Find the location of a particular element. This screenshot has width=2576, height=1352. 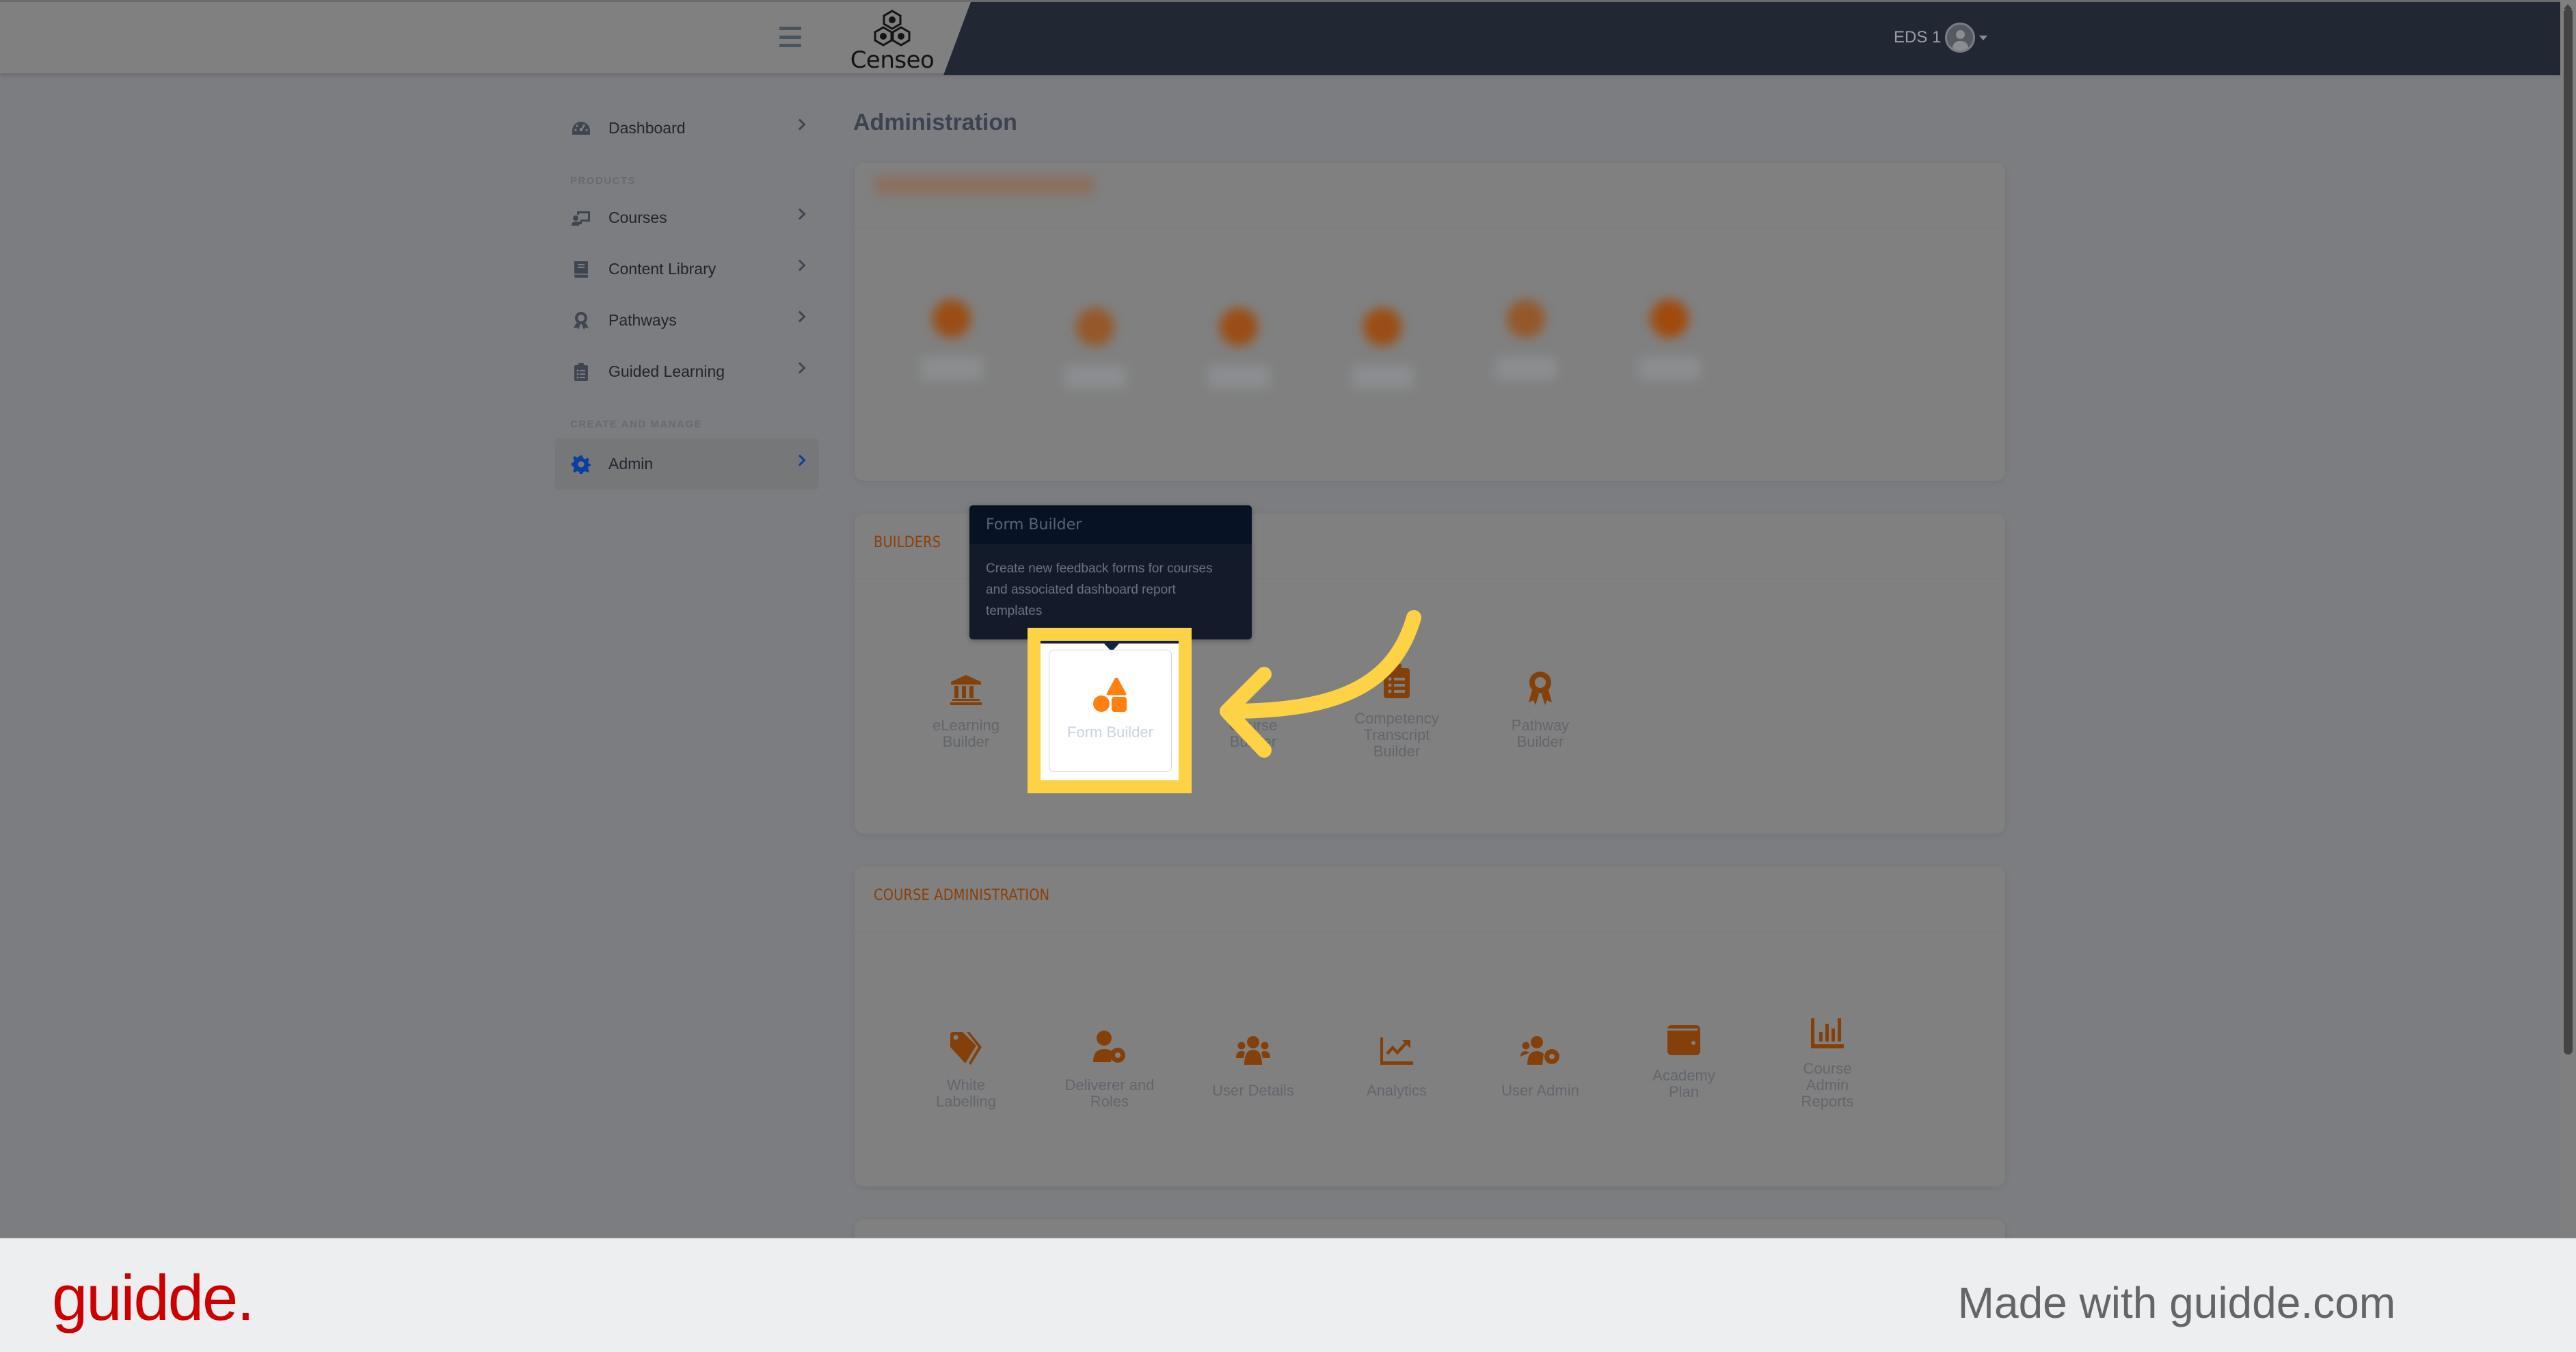

sidebar-item-dashboard: Dashboard is located at coordinates (687, 128).